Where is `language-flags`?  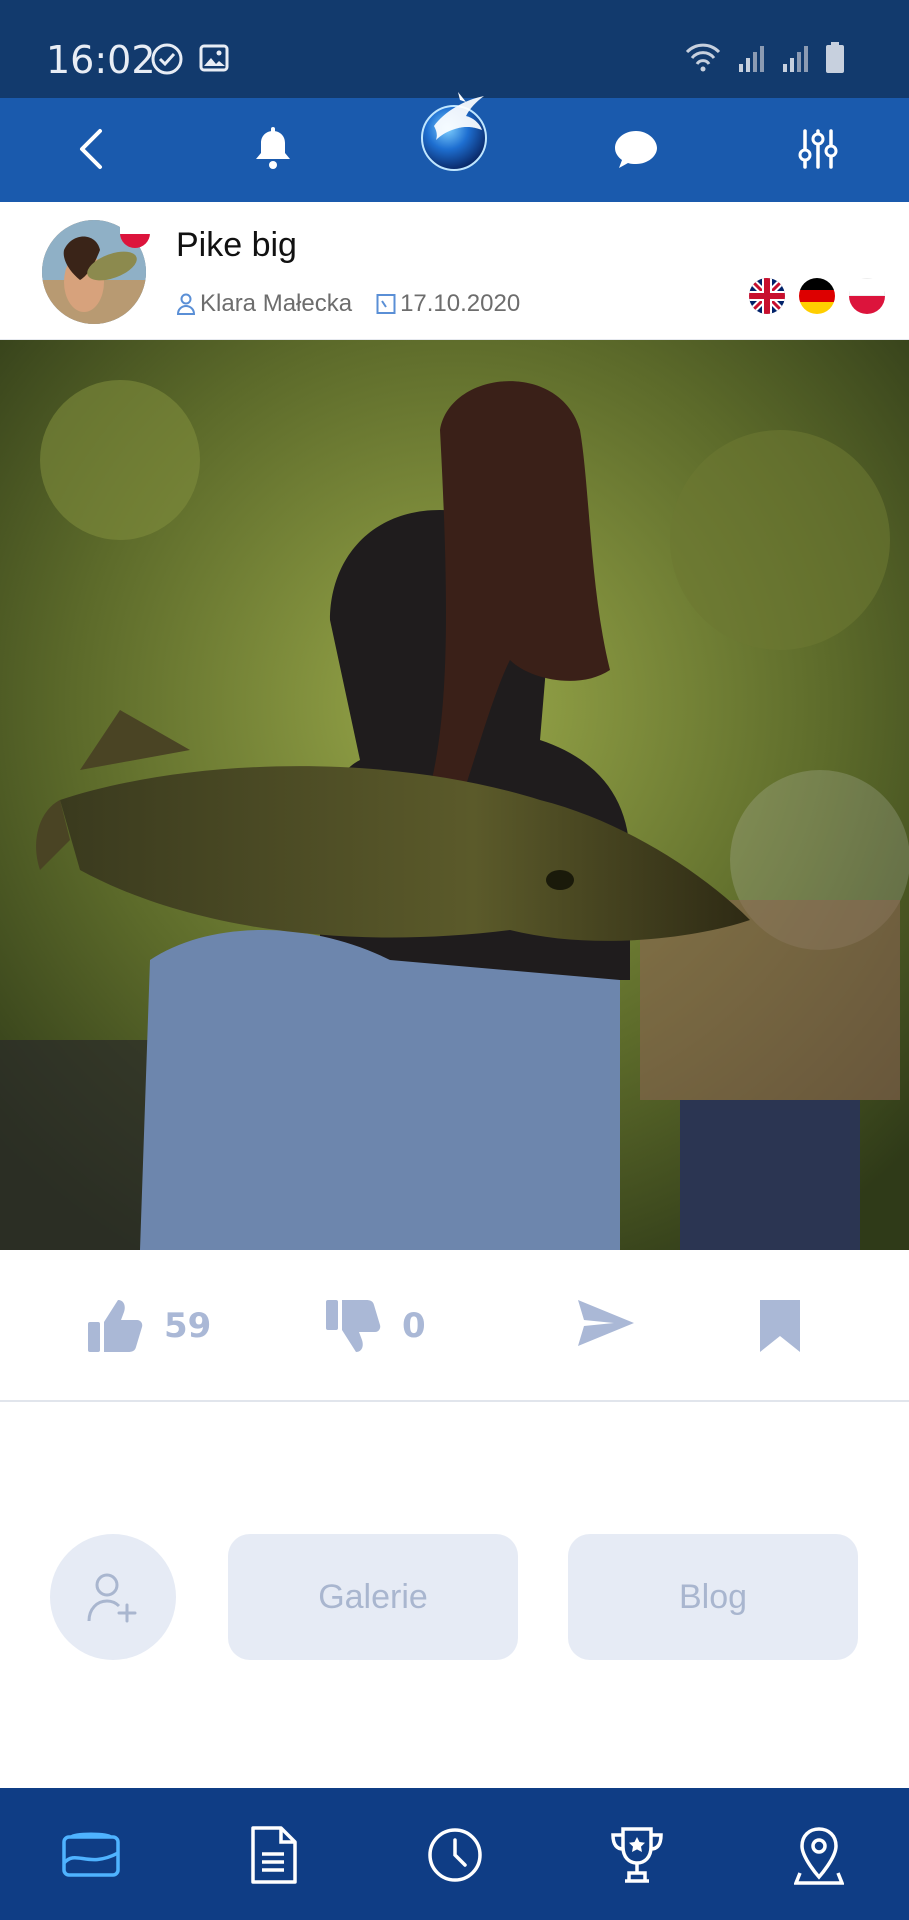 language-flags is located at coordinates (817, 296).